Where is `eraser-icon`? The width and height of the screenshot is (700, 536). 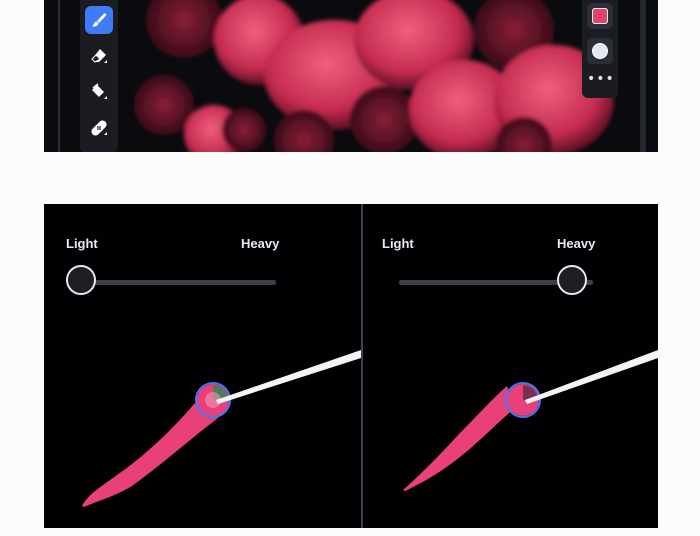
eraser-icon is located at coordinates (99, 56).